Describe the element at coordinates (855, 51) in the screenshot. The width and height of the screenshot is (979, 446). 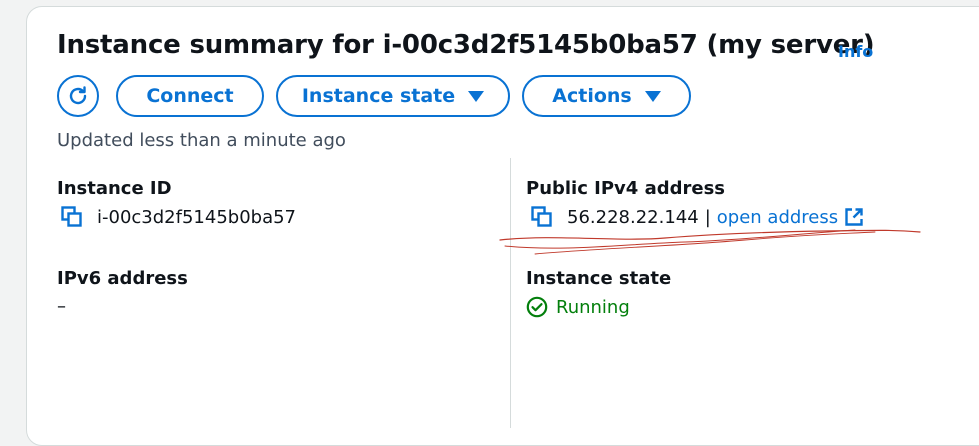
I see `info-link: Info` at that location.